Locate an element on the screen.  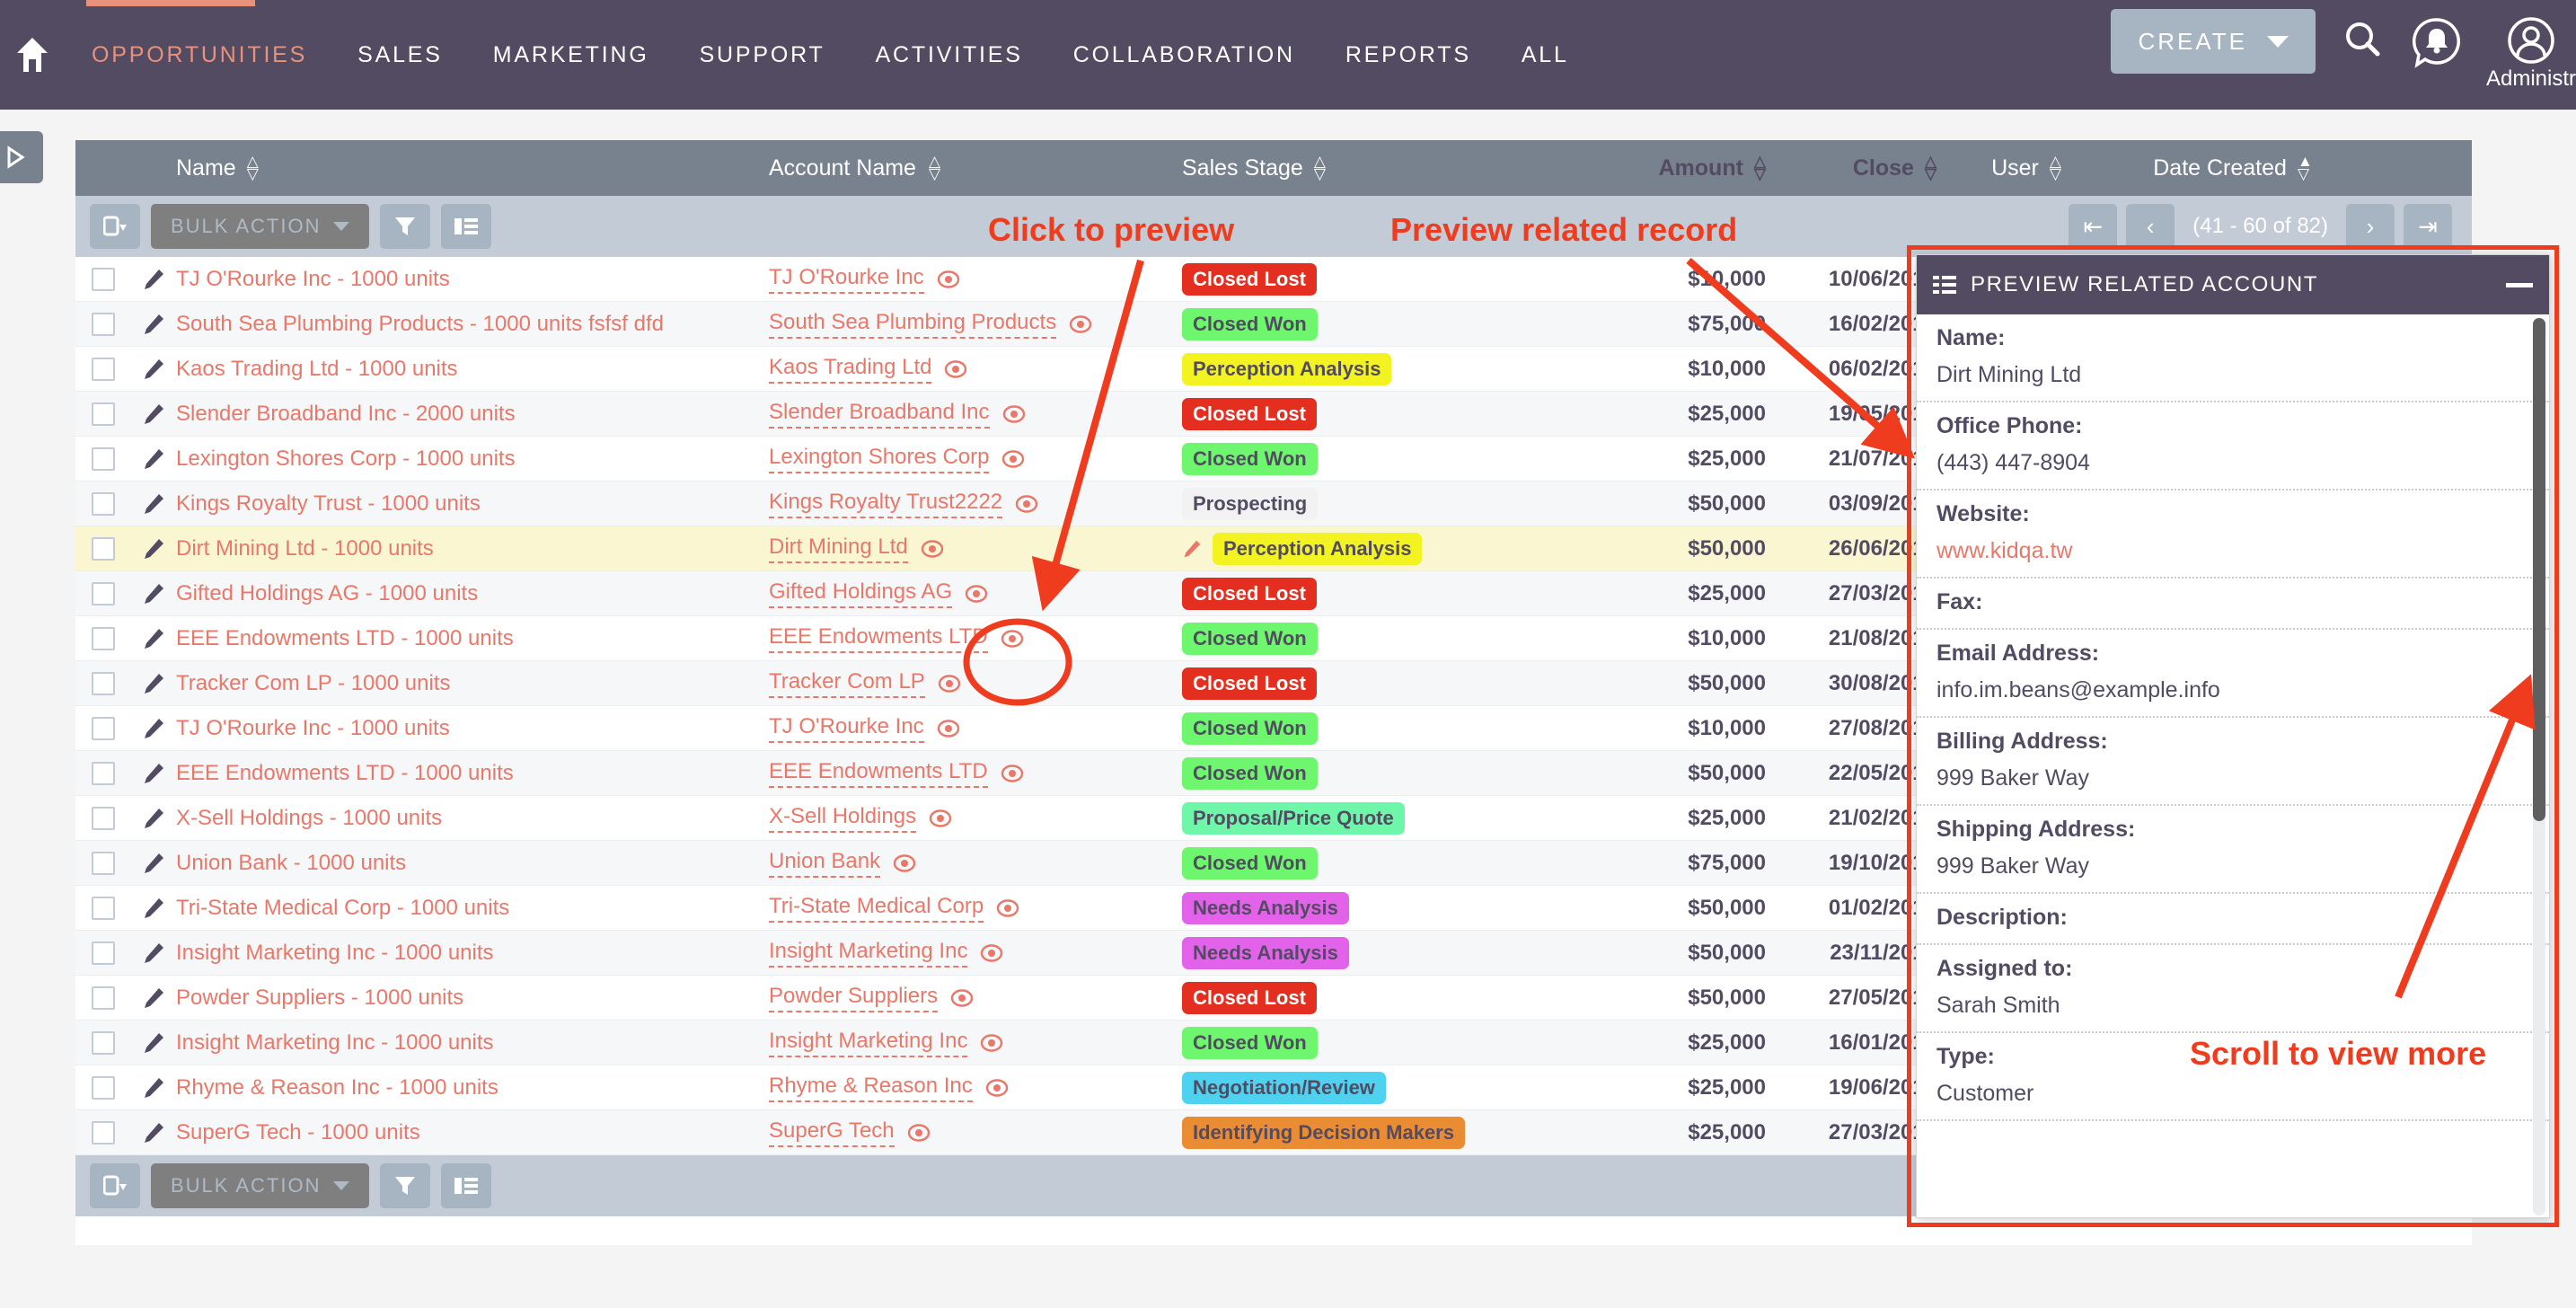
column-header-account-name: Account Name △ ▽ is located at coordinates (975, 167).